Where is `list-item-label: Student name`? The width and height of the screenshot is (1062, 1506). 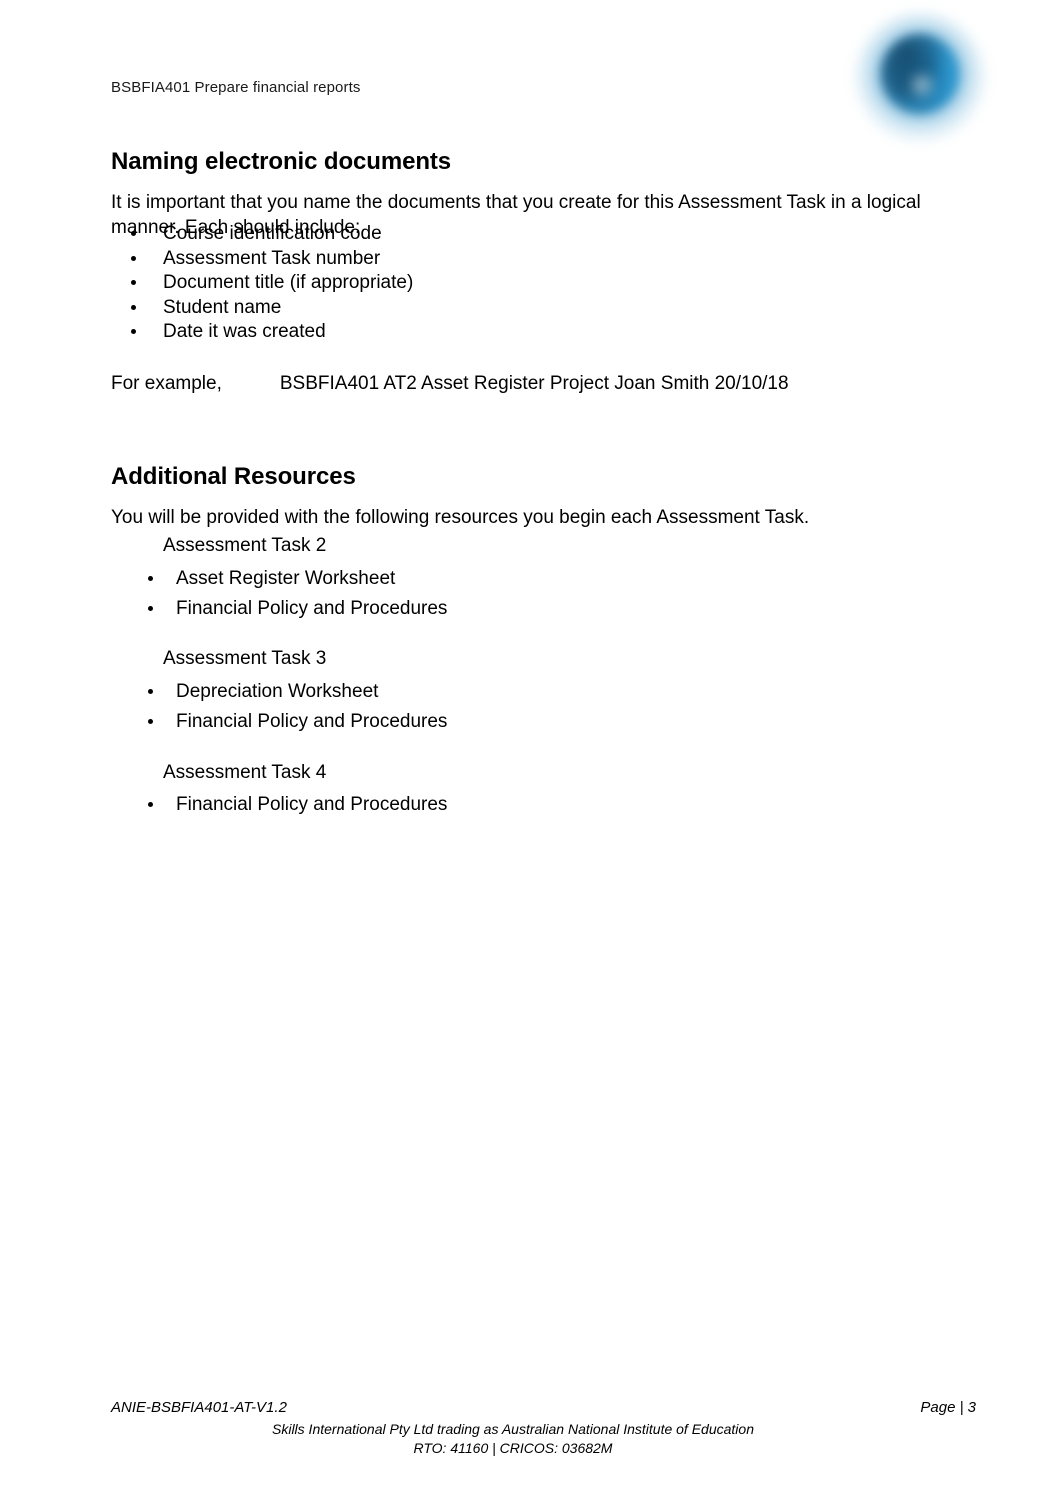
list-item-label: Student name is located at coordinates (222, 307).